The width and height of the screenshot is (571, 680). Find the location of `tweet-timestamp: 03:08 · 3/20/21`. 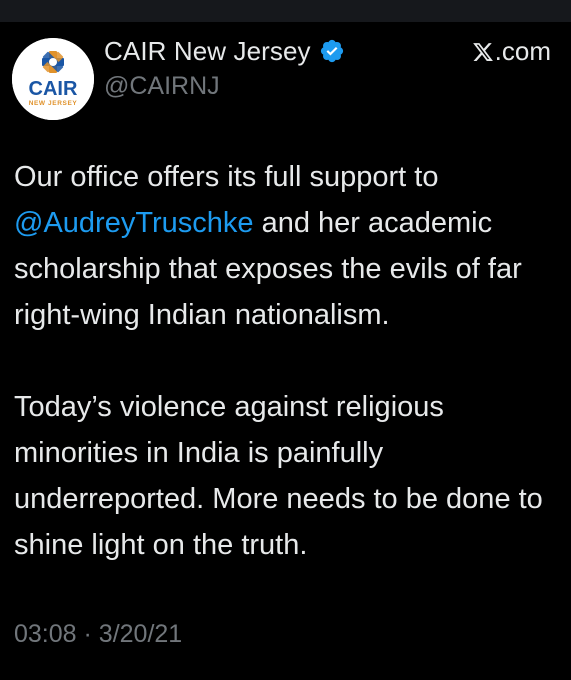

tweet-timestamp: 03:08 · 3/20/21 is located at coordinates (98, 634).